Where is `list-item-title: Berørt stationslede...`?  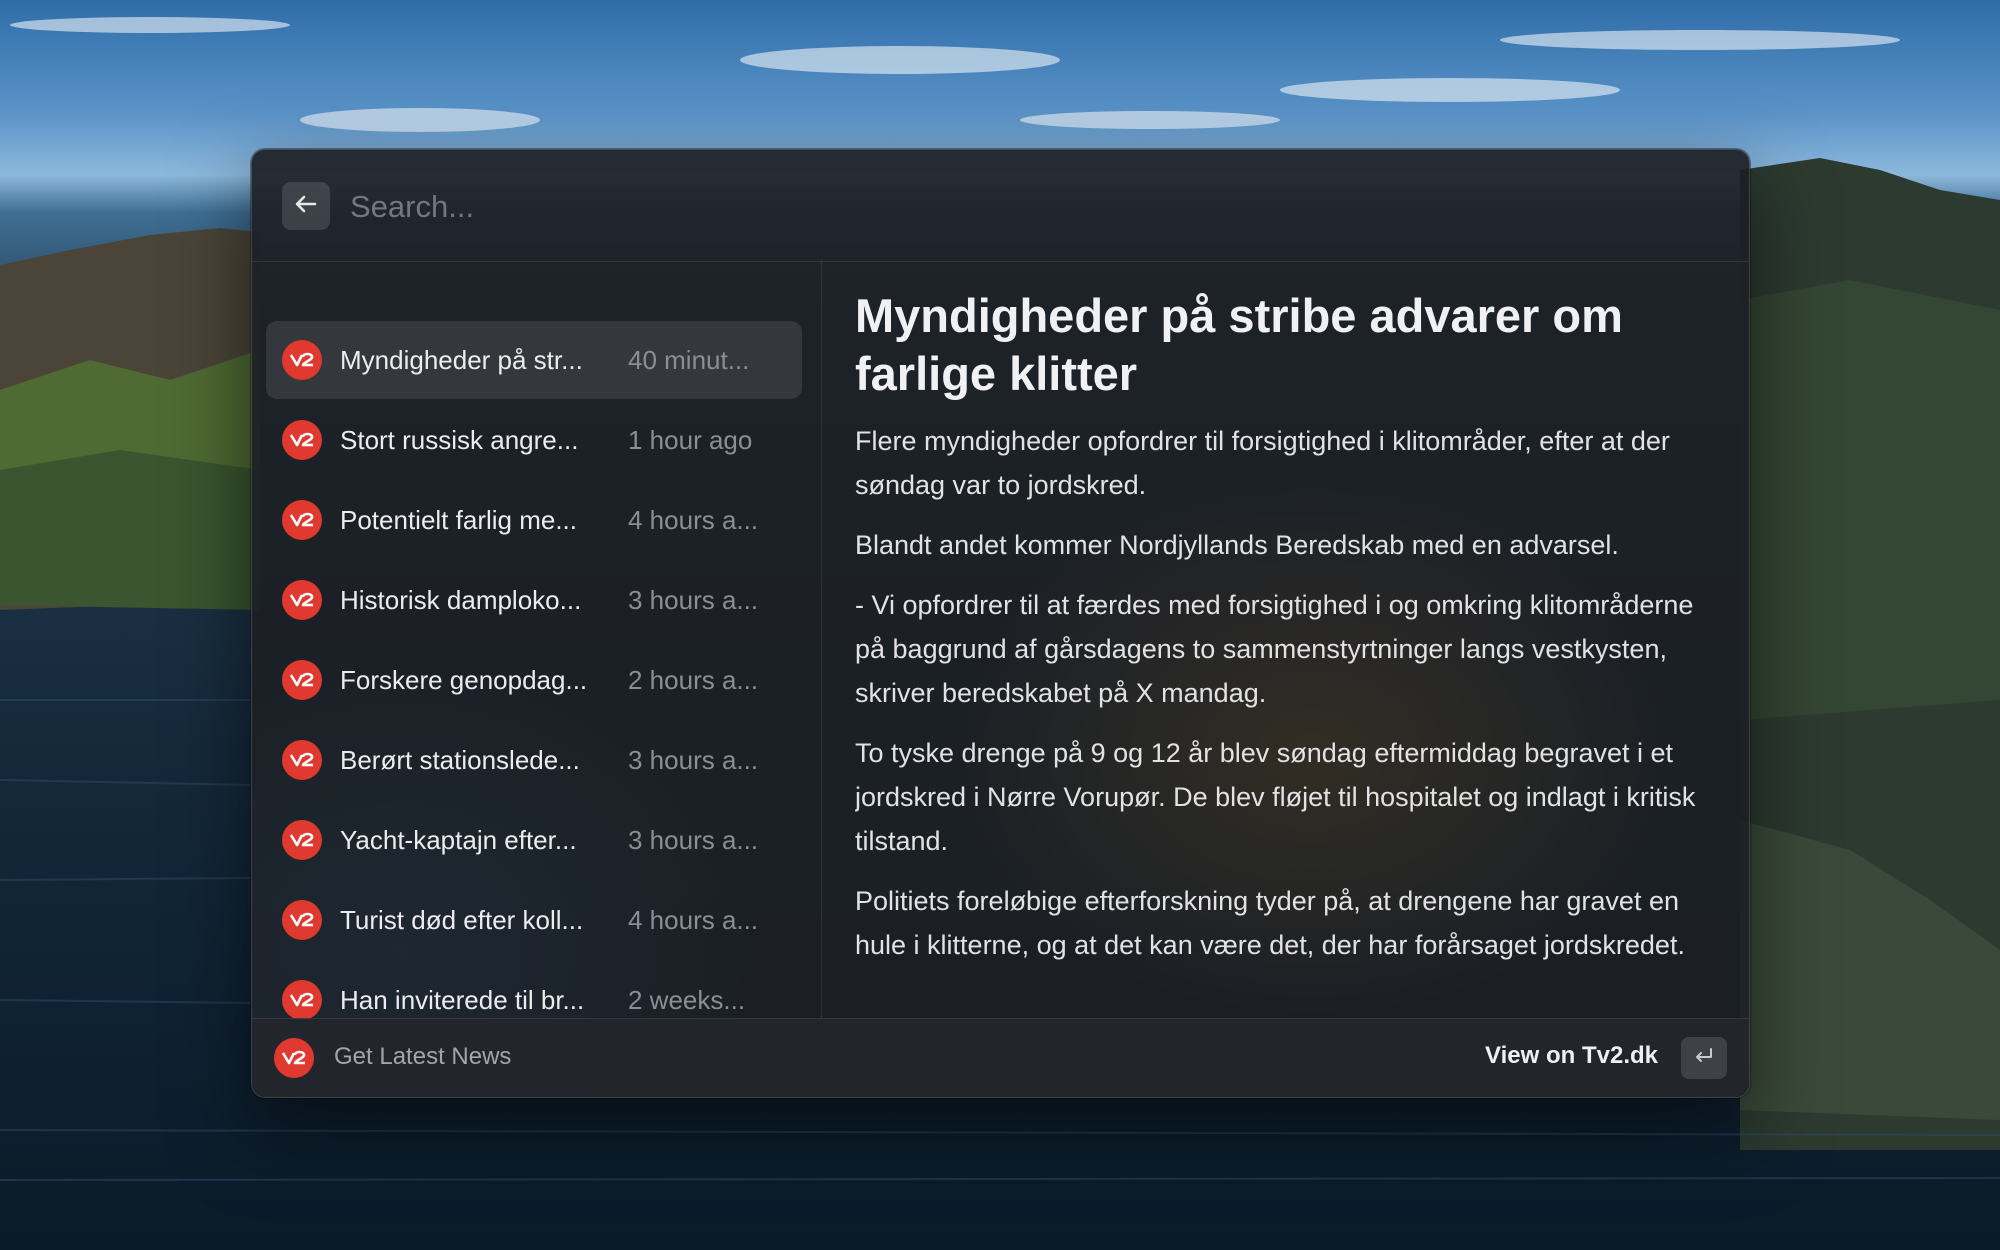 list-item-title: Berørt stationslede... is located at coordinates (460, 759).